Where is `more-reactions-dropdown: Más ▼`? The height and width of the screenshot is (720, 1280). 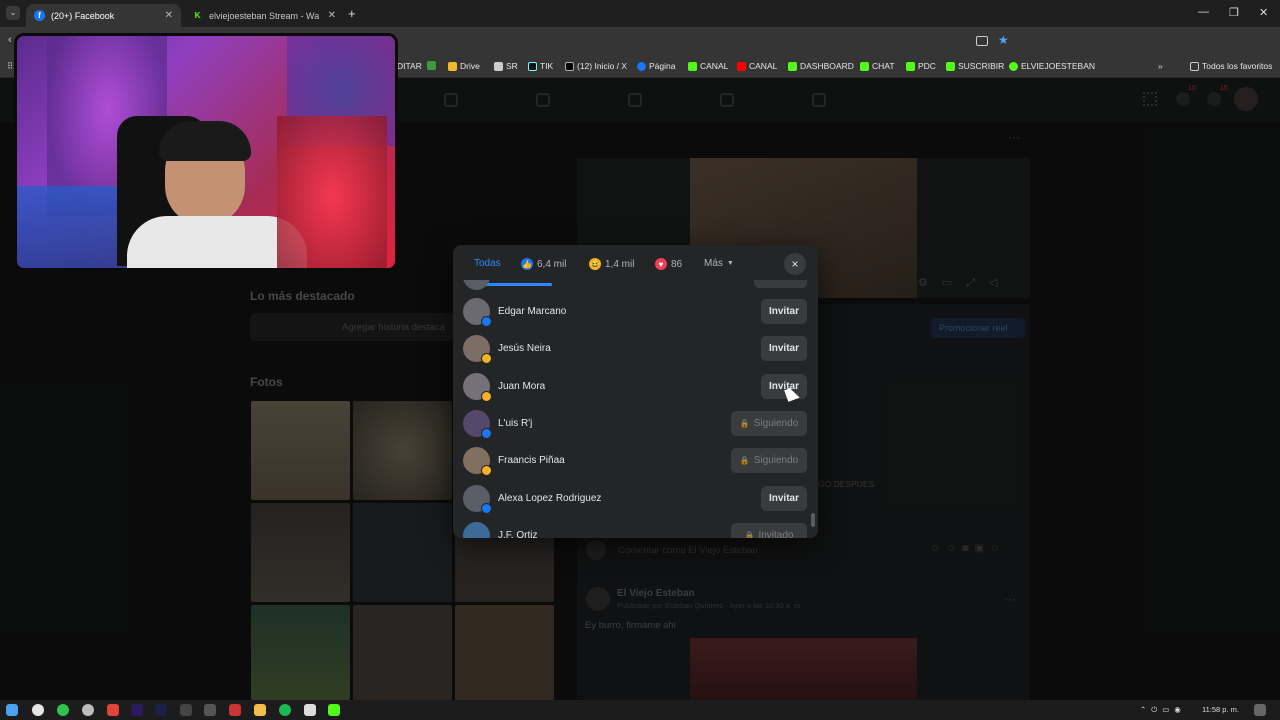 more-reactions-dropdown: Más ▼ is located at coordinates (719, 263).